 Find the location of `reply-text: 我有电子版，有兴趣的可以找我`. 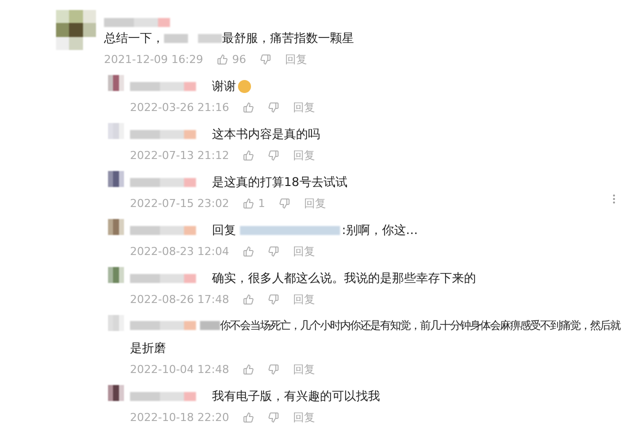

reply-text: 我有电子版，有兴趣的可以找我 is located at coordinates (296, 396).